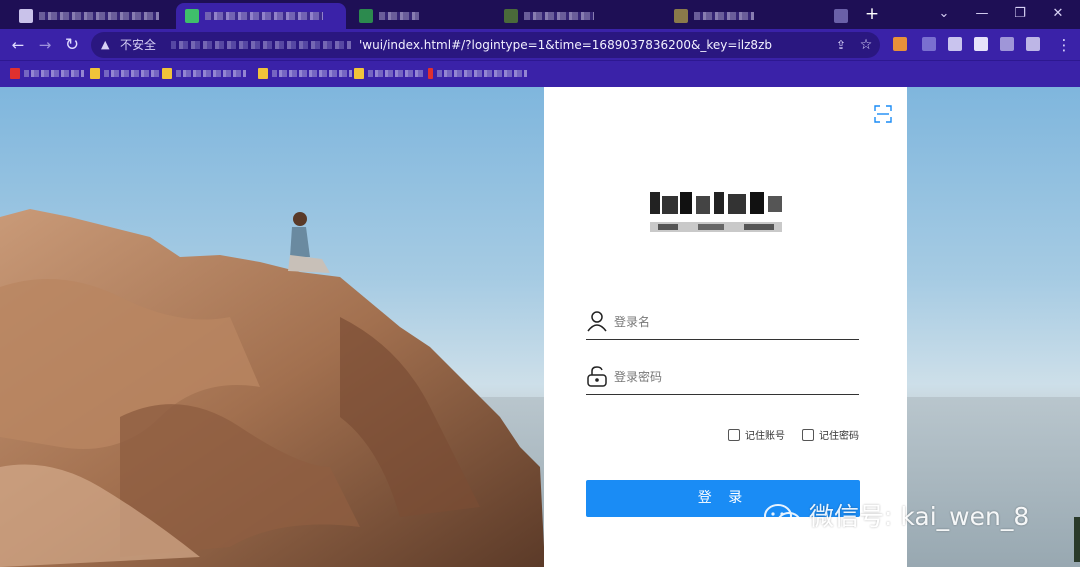 The height and width of the screenshot is (567, 1080). I want to click on password-field, so click(722, 377).